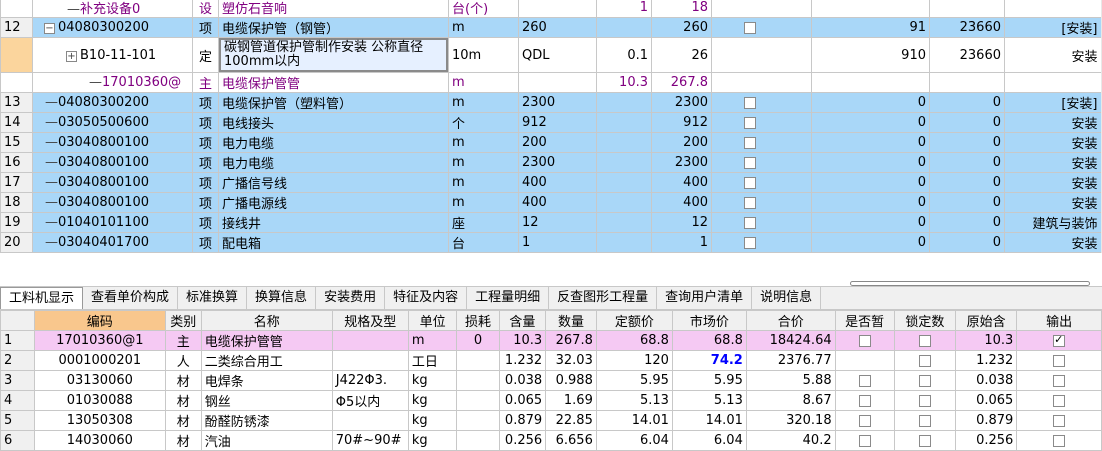 This screenshot has width=1102, height=451. I want to click on resource-quantity-cell: 267.8, so click(571, 341).